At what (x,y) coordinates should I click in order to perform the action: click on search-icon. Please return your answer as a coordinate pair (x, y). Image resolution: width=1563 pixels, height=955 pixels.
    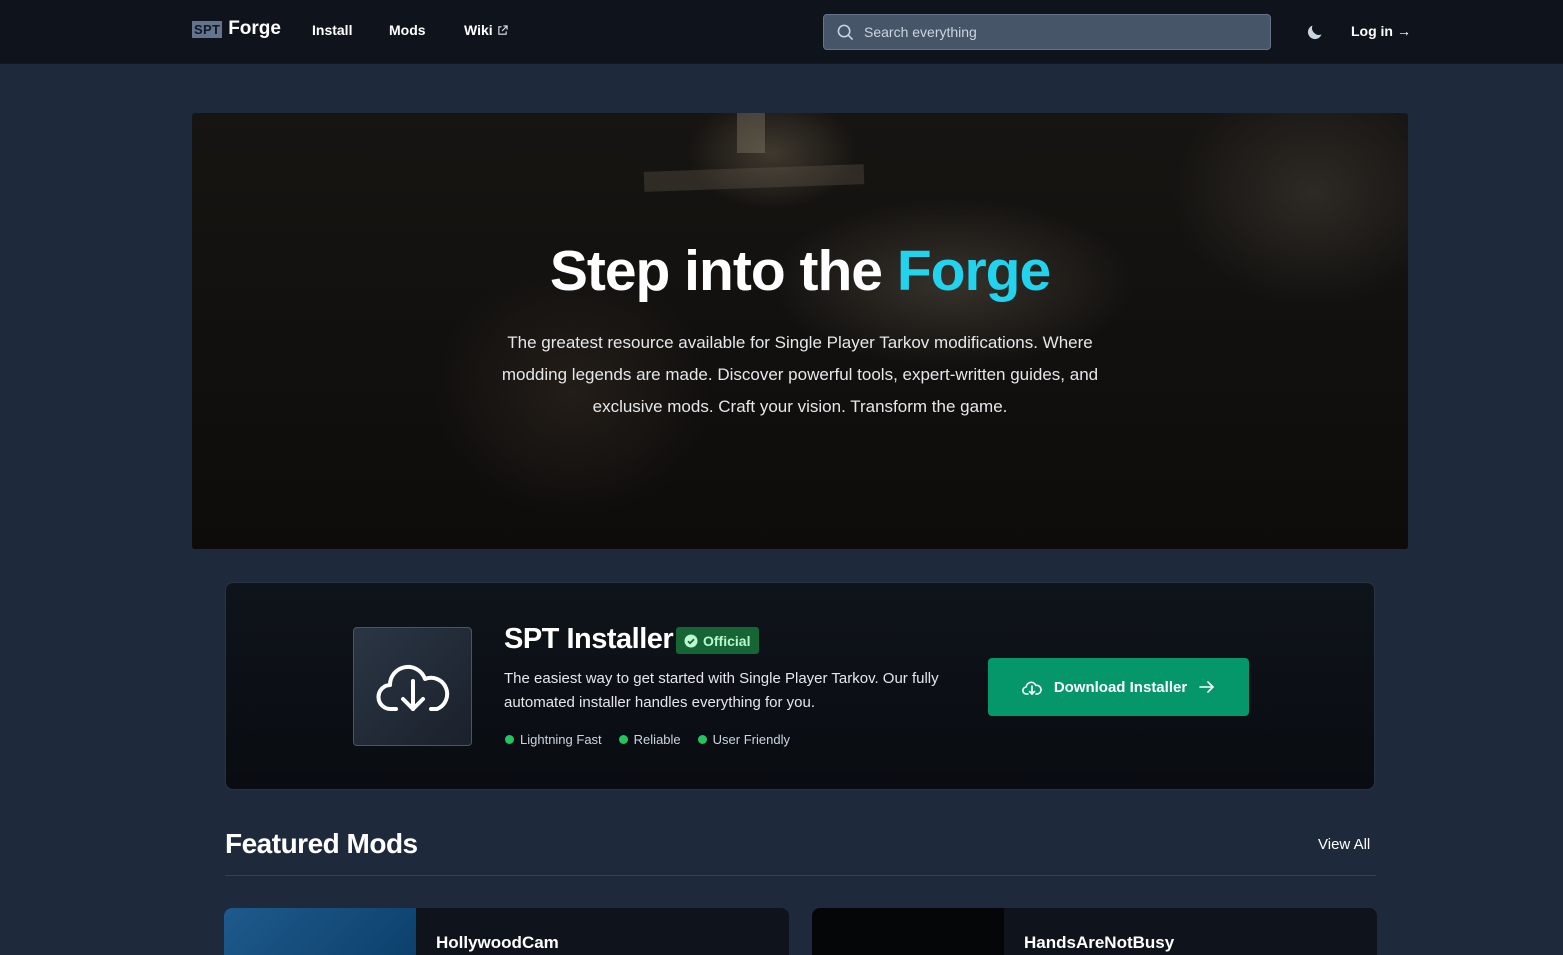
    Looking at the image, I should click on (845, 32).